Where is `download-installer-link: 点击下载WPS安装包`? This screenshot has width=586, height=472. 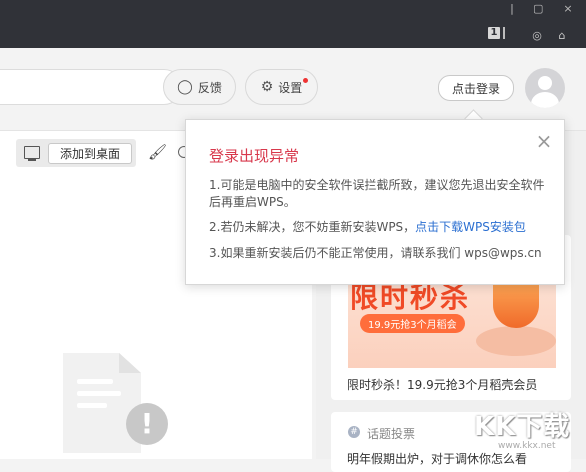 download-installer-link: 点击下载WPS安装包 is located at coordinates (470, 227).